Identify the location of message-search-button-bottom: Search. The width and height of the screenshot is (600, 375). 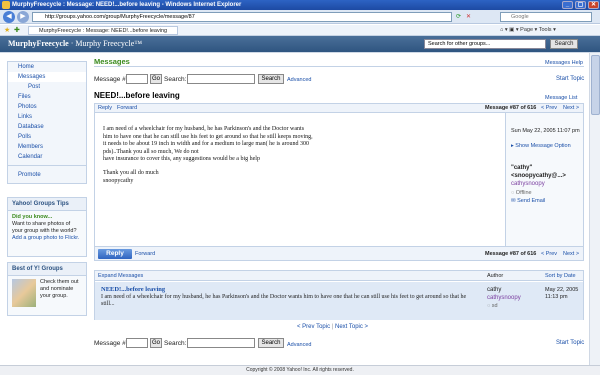
(271, 343).